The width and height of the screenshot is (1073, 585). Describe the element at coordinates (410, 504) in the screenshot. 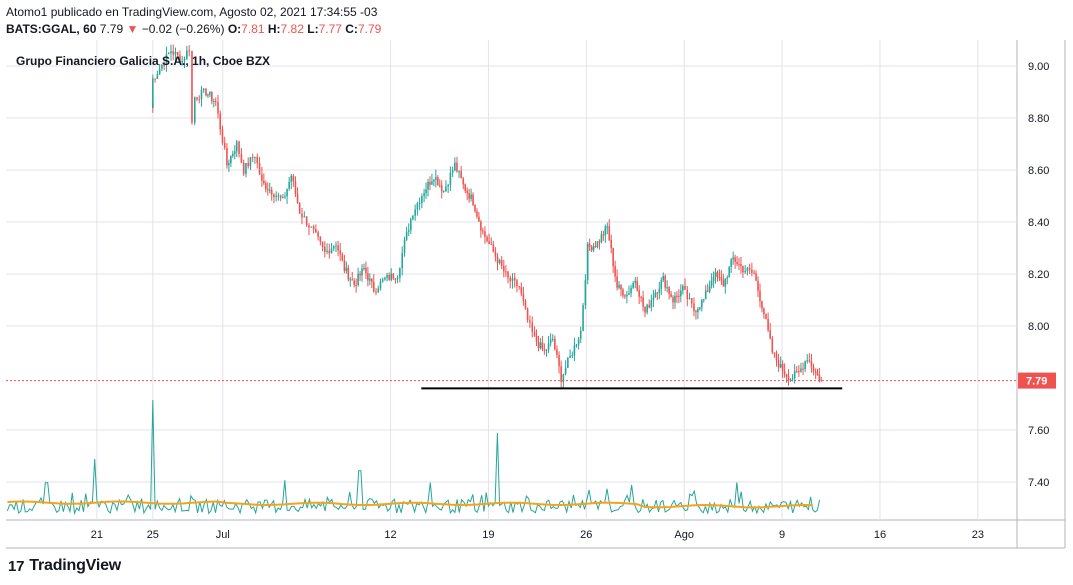

I see `volume-ma-line` at that location.